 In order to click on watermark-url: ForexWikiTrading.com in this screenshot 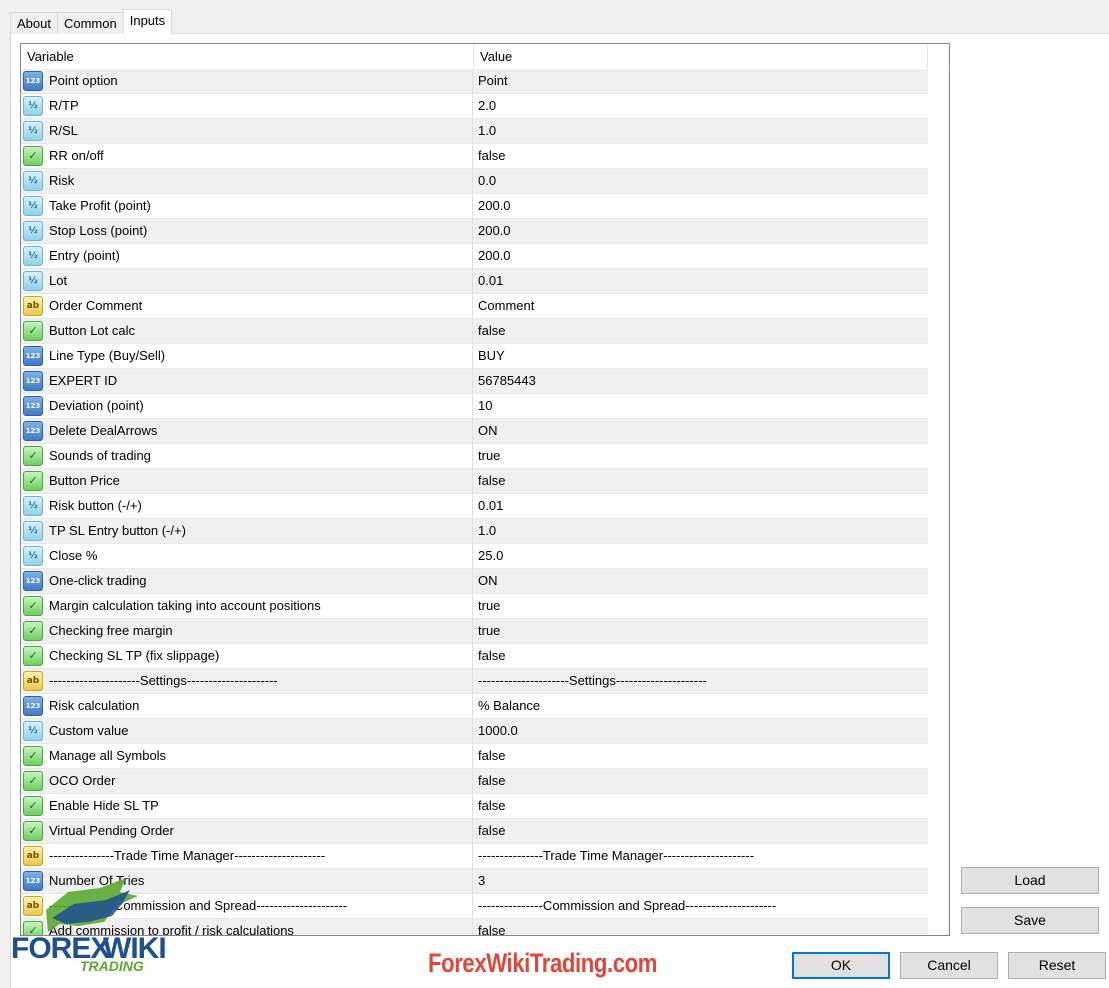, I will do `click(543, 963)`.